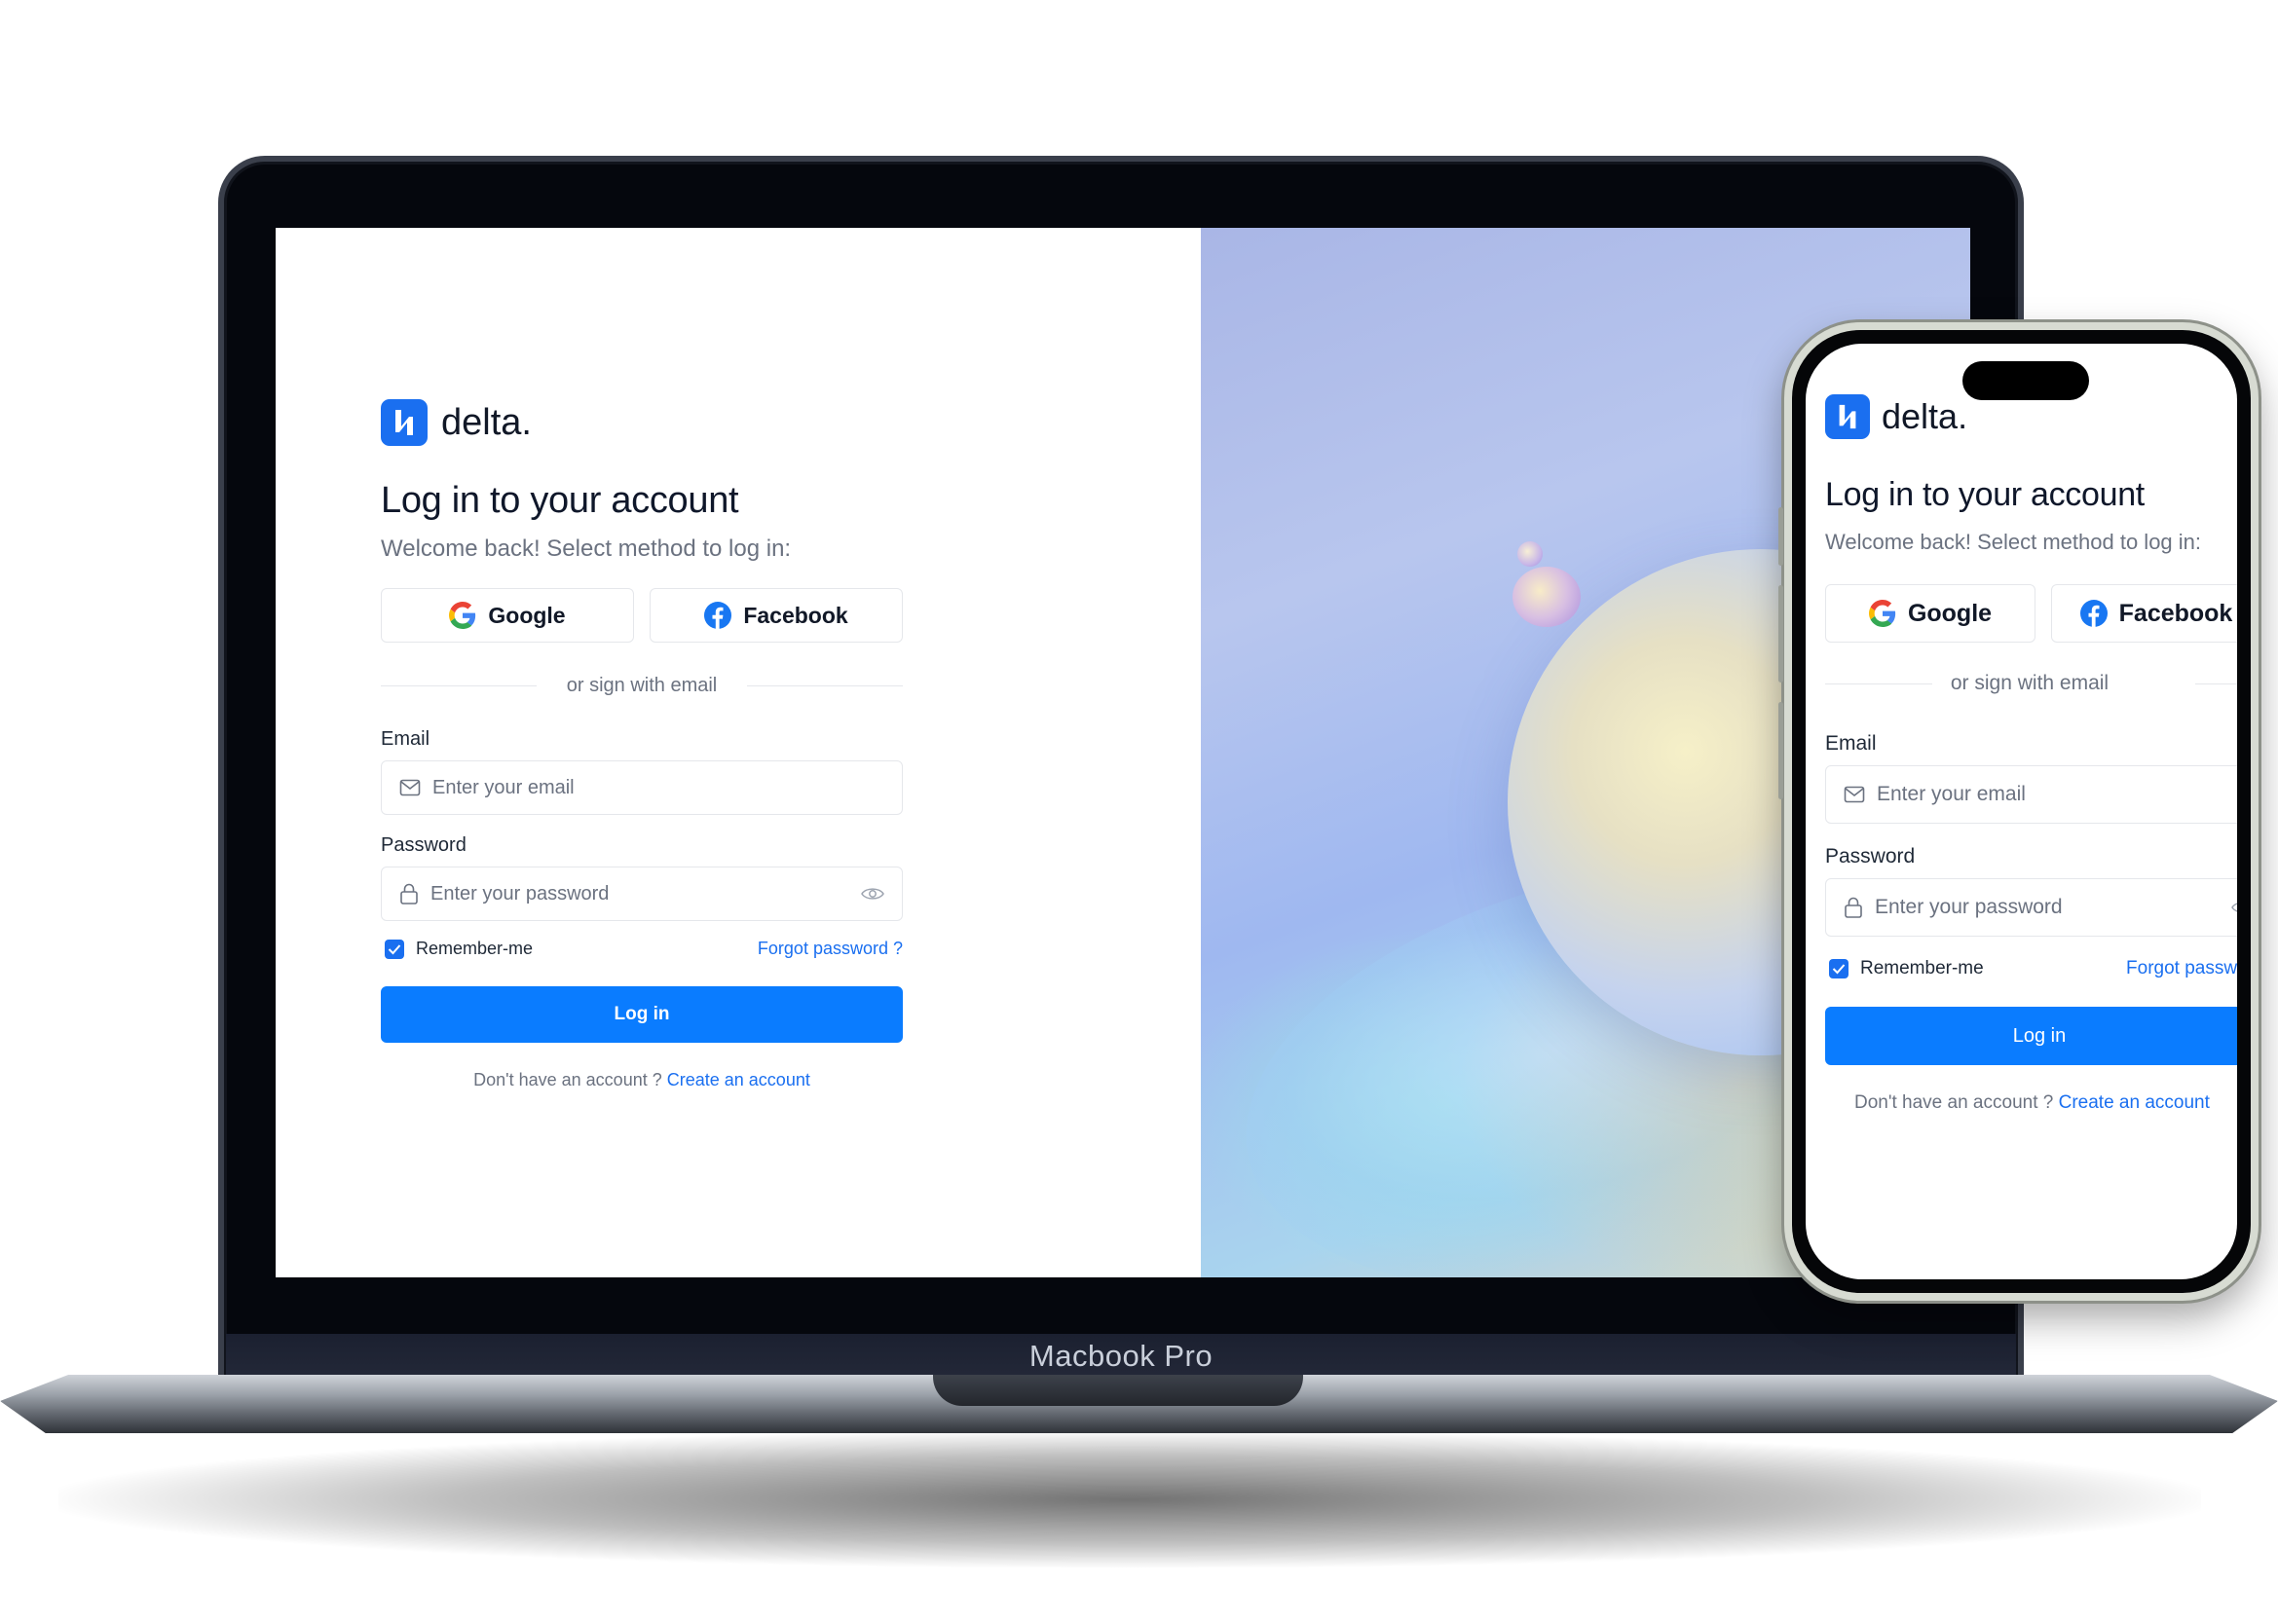 This screenshot has height=1624, width=2278. What do you see at coordinates (642, 949) in the screenshot?
I see `remember-row: Remember-me Forgot password ?` at bounding box center [642, 949].